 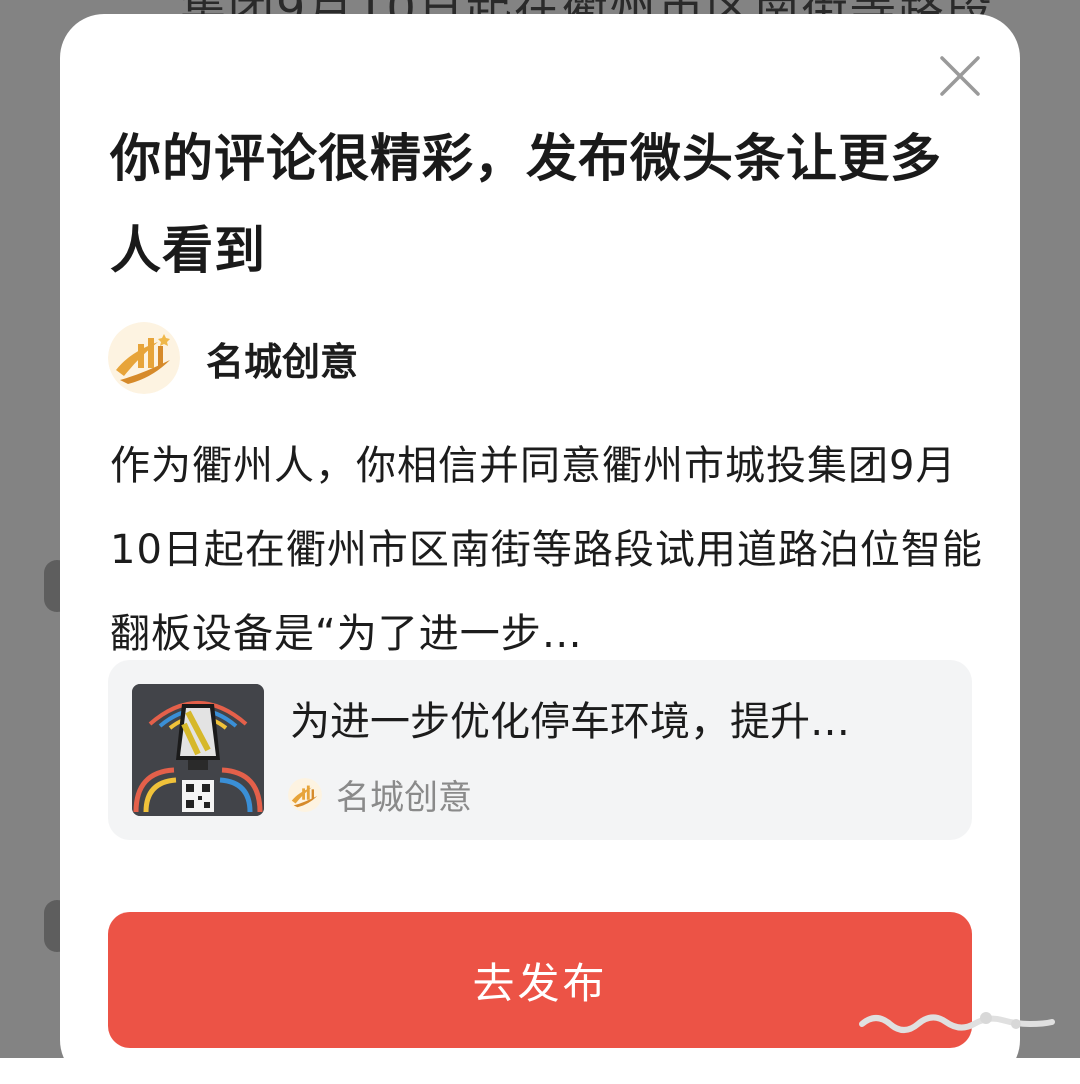 I want to click on close-button, so click(x=960, y=76).